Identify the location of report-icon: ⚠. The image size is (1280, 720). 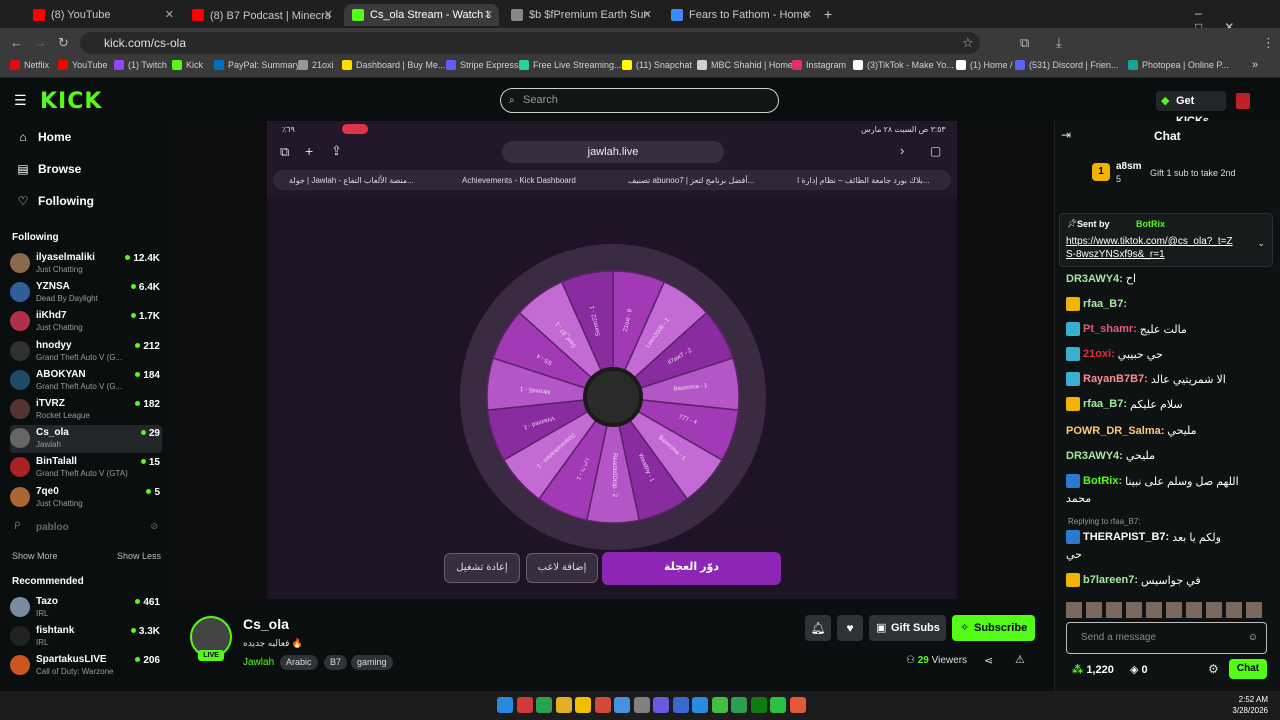
(1020, 659).